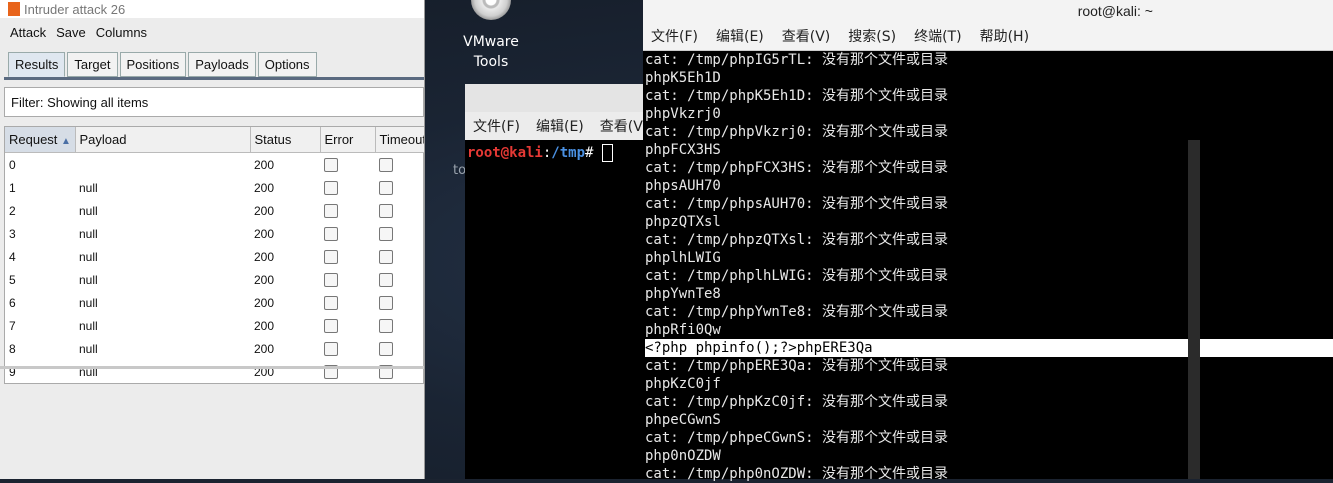 This screenshot has width=1333, height=483. What do you see at coordinates (162, 165) in the screenshot?
I see `cell-payload` at bounding box center [162, 165].